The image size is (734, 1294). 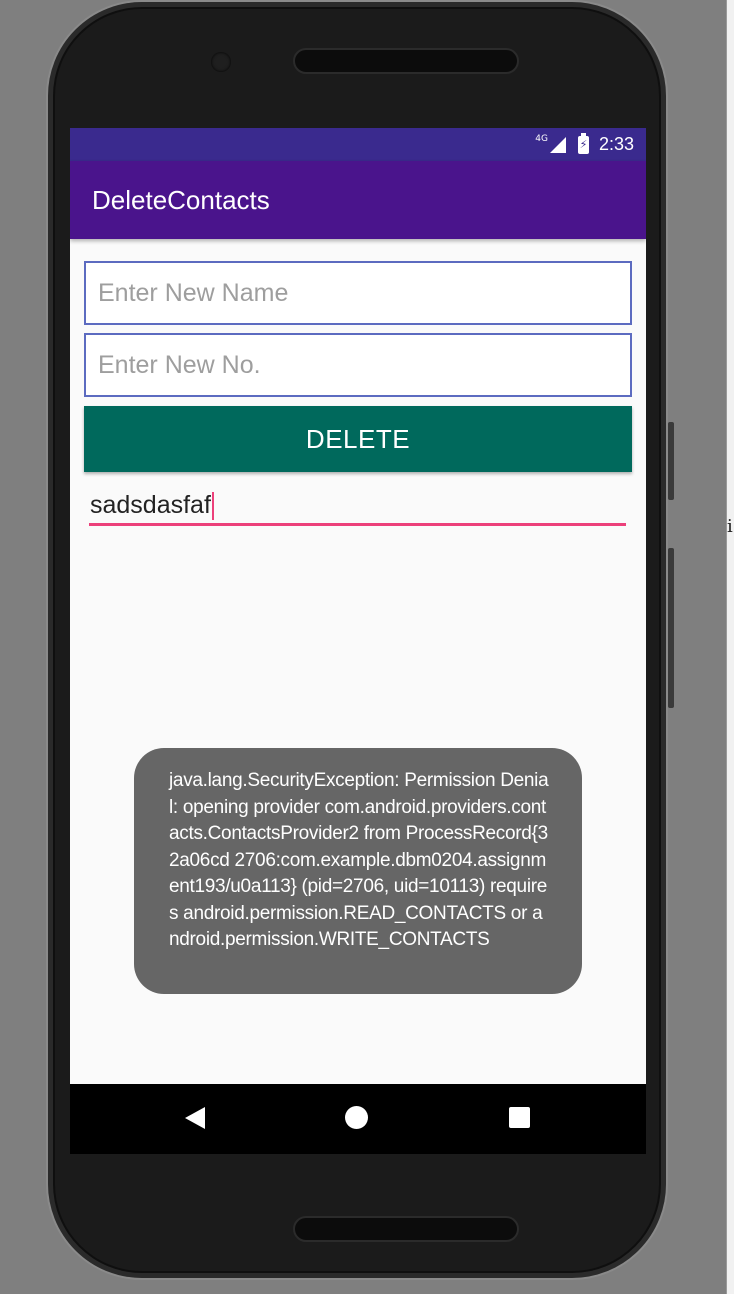 I want to click on background-glyph: i, so click(x=730, y=526).